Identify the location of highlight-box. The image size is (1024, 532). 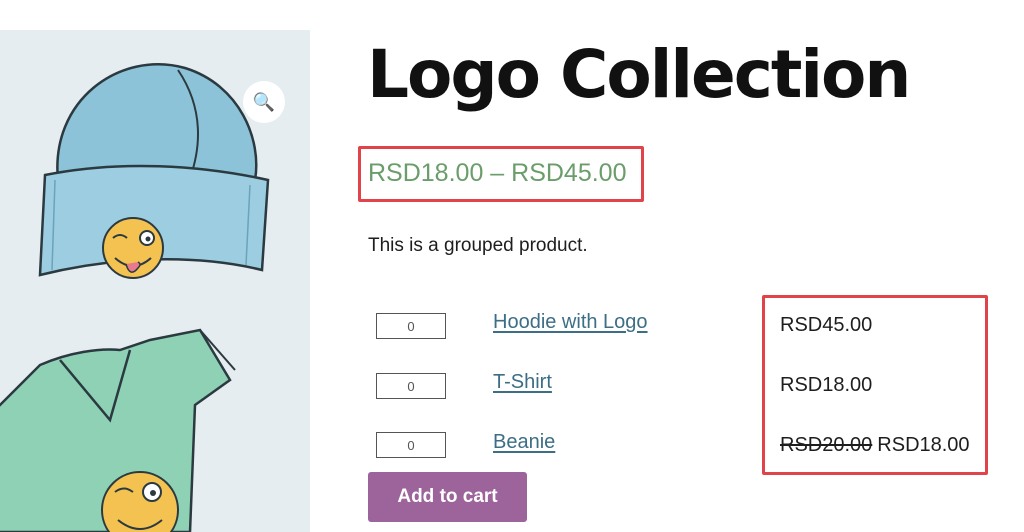
(875, 385).